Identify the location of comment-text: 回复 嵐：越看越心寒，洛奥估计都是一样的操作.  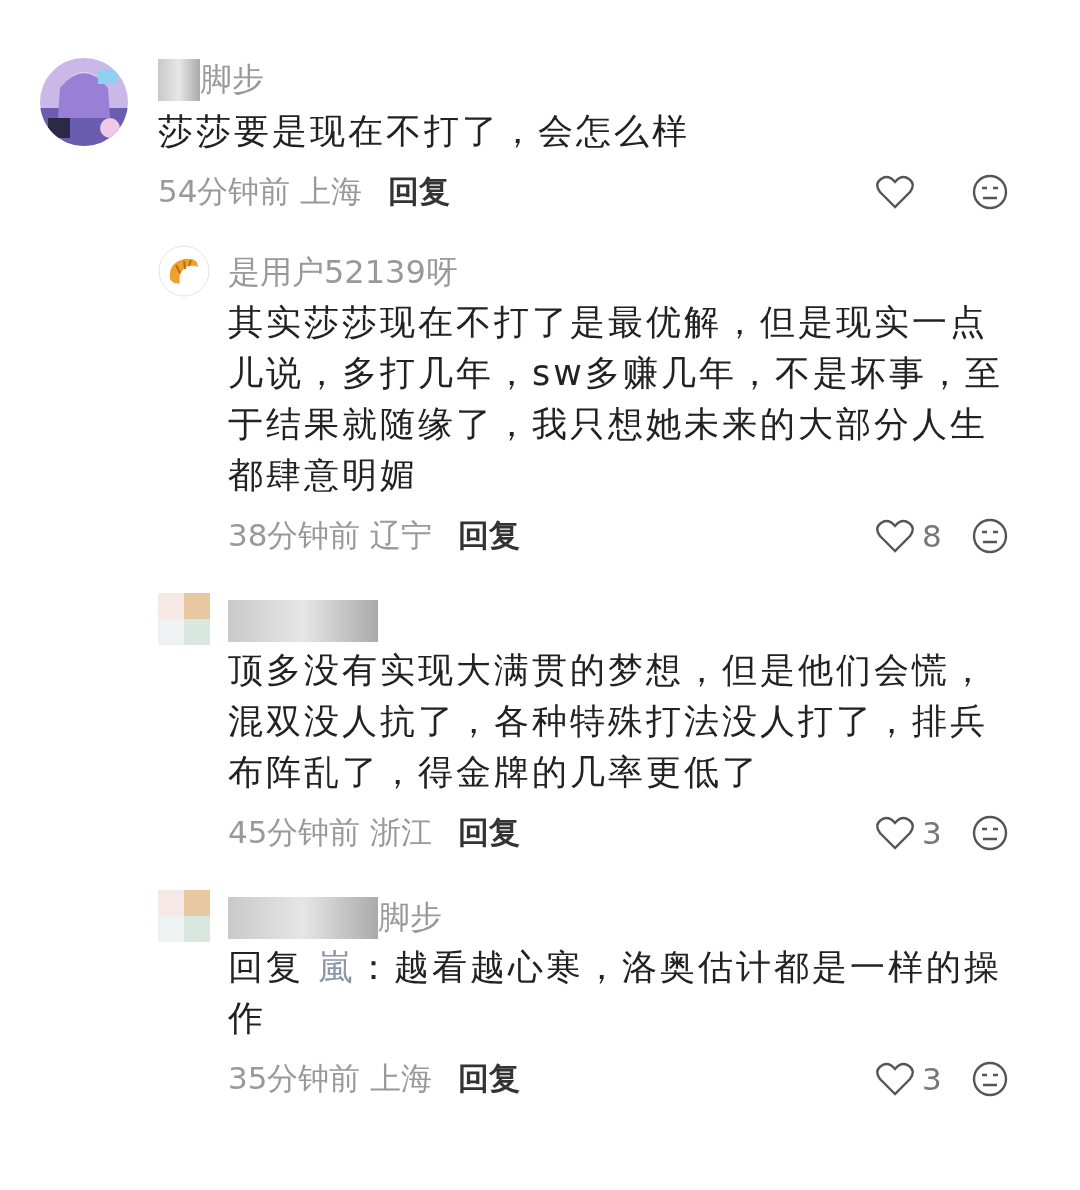
(616, 993).